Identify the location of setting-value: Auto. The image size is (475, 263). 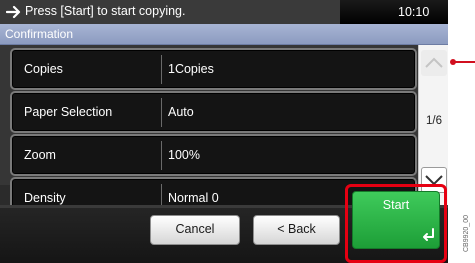
(181, 112).